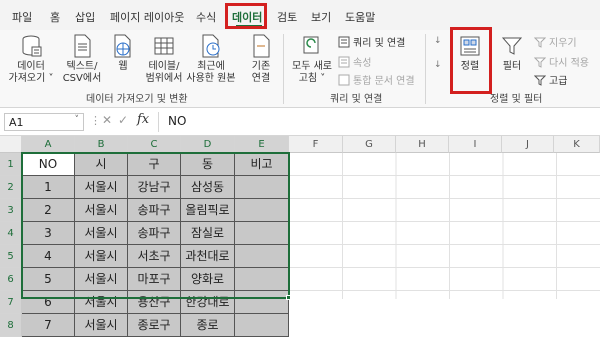  What do you see at coordinates (177, 121) in the screenshot?
I see `formula-input: NO` at bounding box center [177, 121].